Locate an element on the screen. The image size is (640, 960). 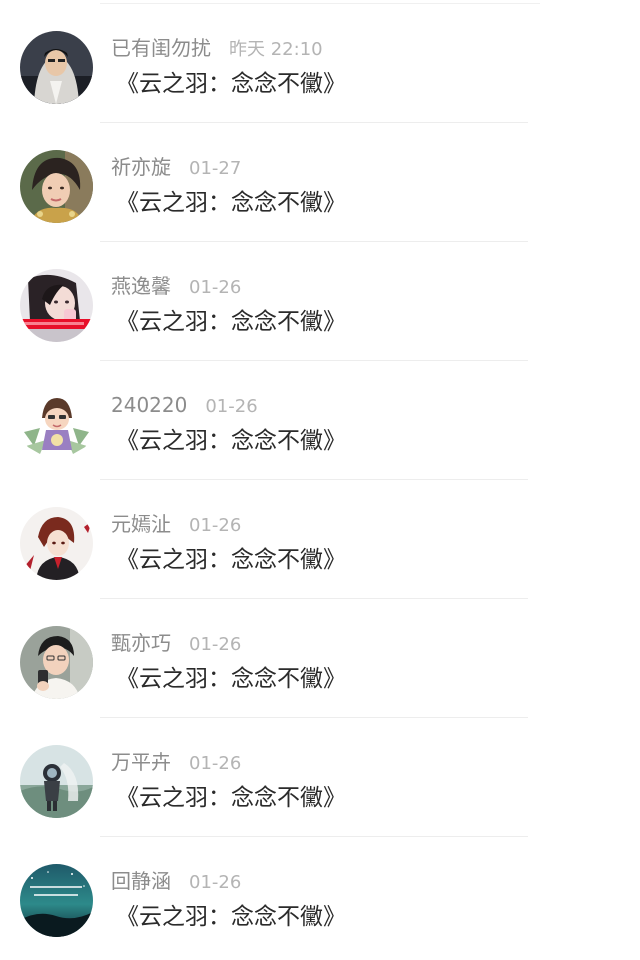
avatar-astronaut-landscape-icon is located at coordinates (56, 781).